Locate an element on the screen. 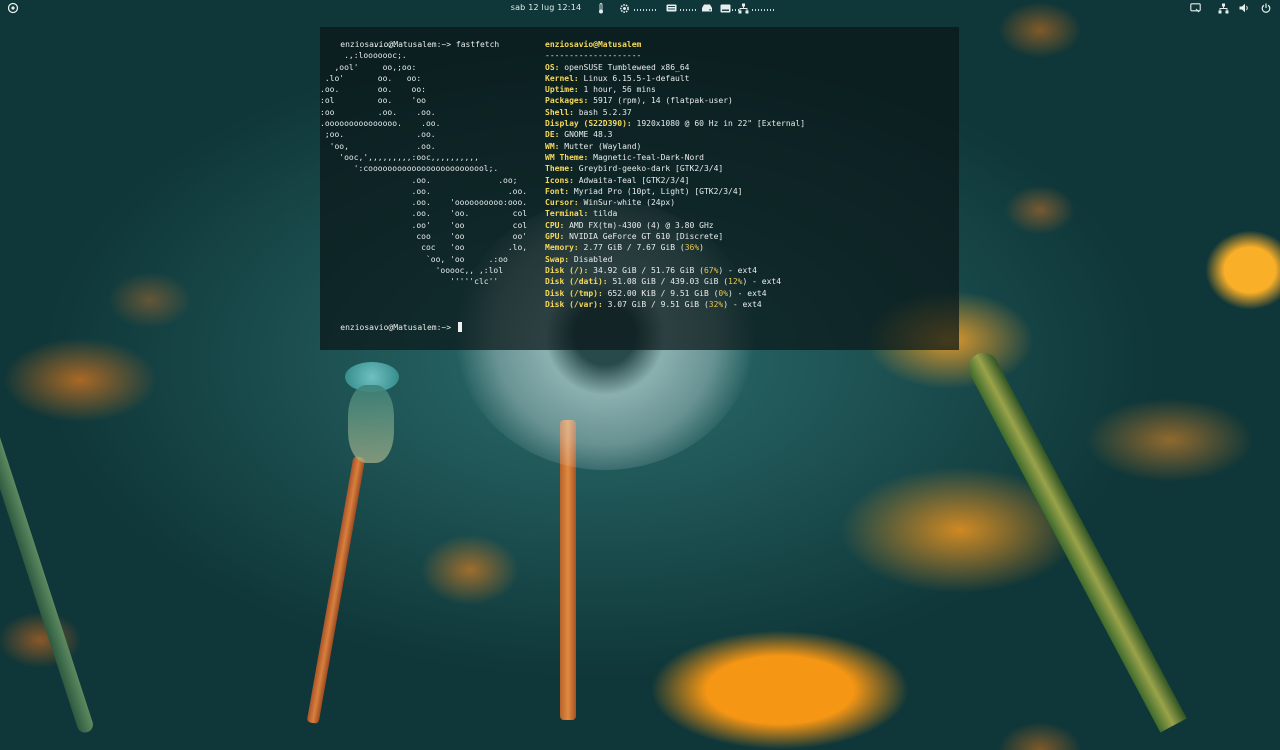 This screenshot has height=750, width=1280. top-bar: sab 12 lug 12:14 is located at coordinates (640, 8).